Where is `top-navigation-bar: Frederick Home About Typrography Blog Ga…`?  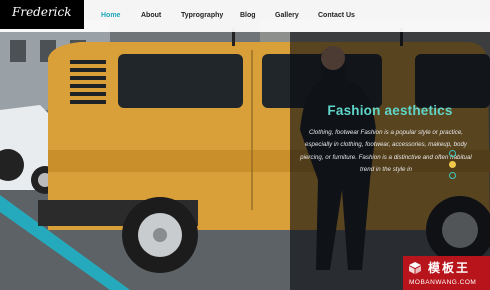 top-navigation-bar: Frederick Home About Typrography Blog Ga… is located at coordinates (245, 16).